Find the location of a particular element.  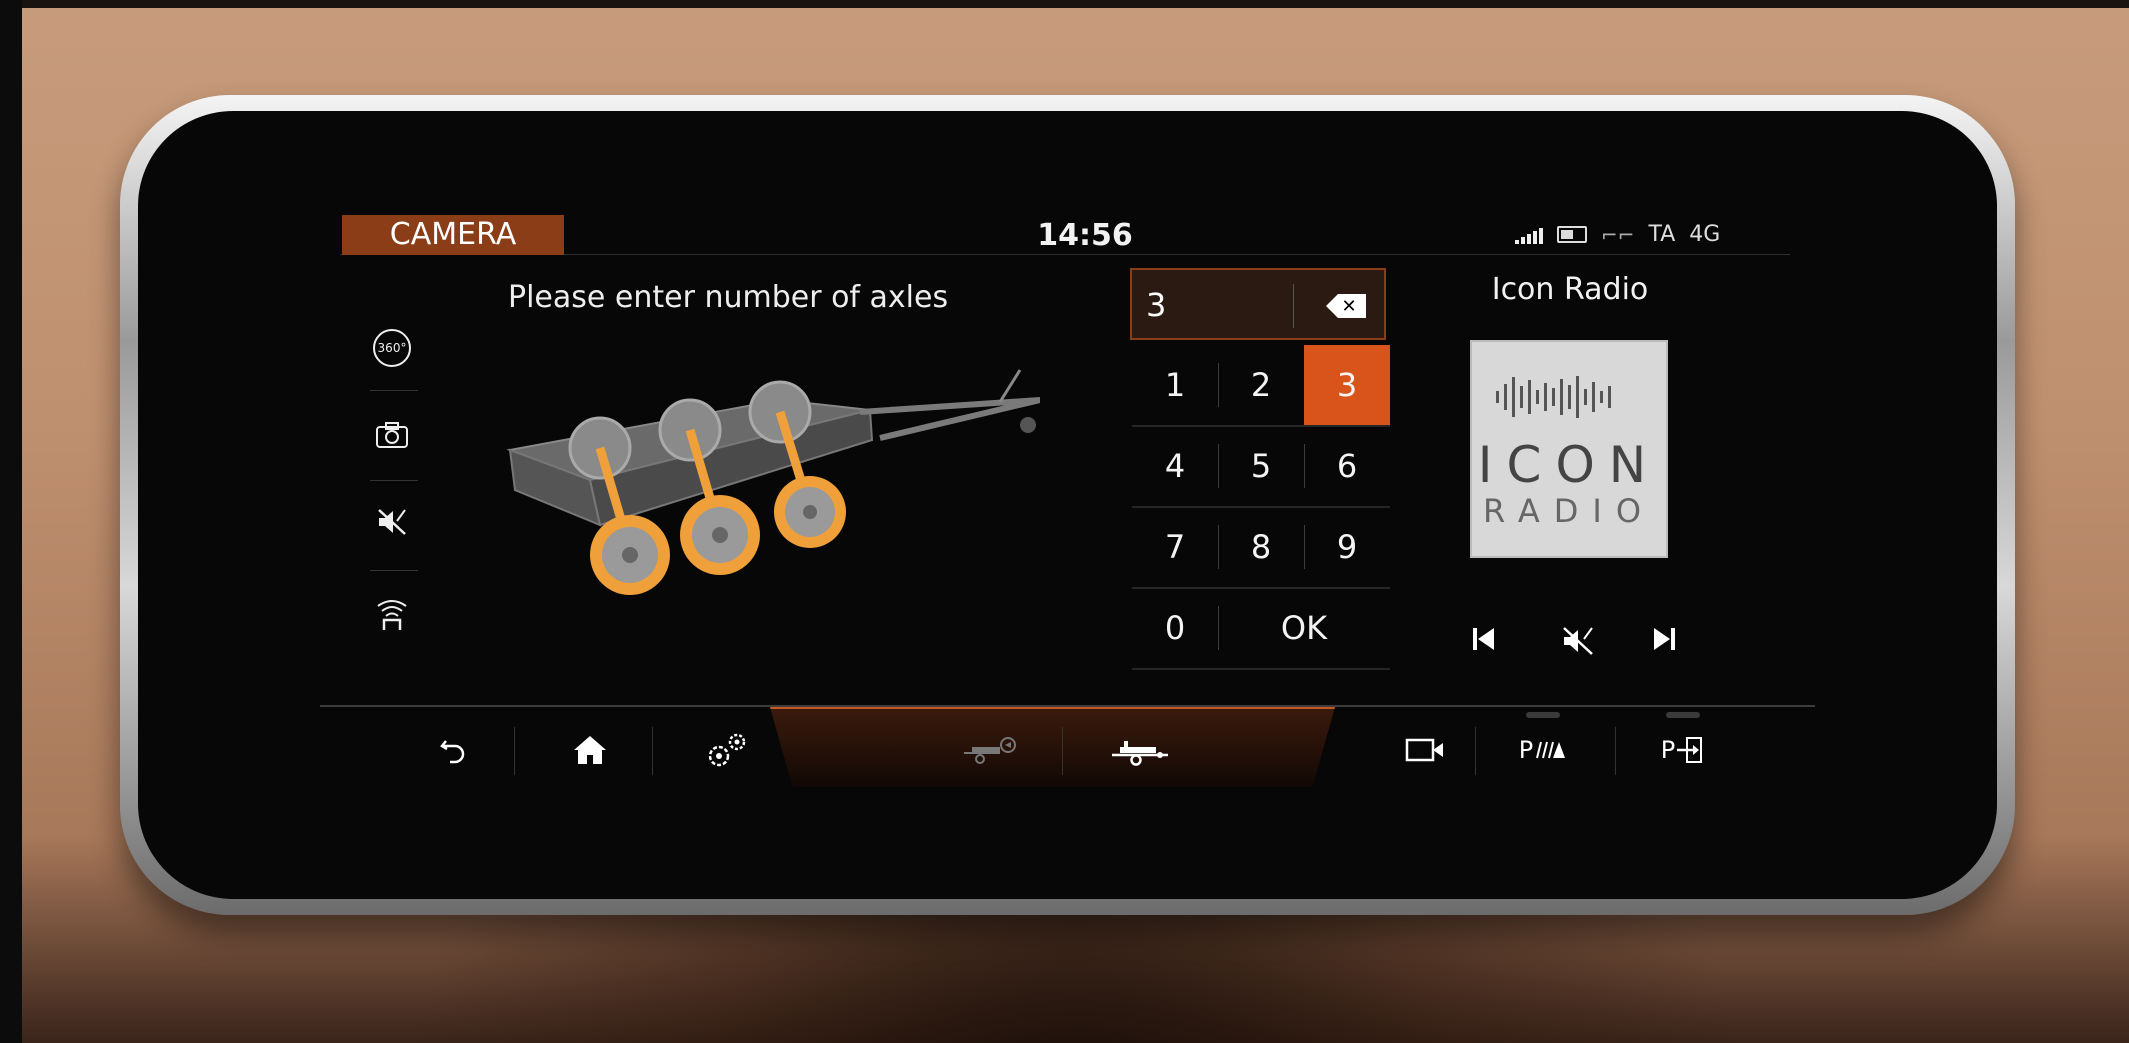

snapshot-button is located at coordinates (392, 435).